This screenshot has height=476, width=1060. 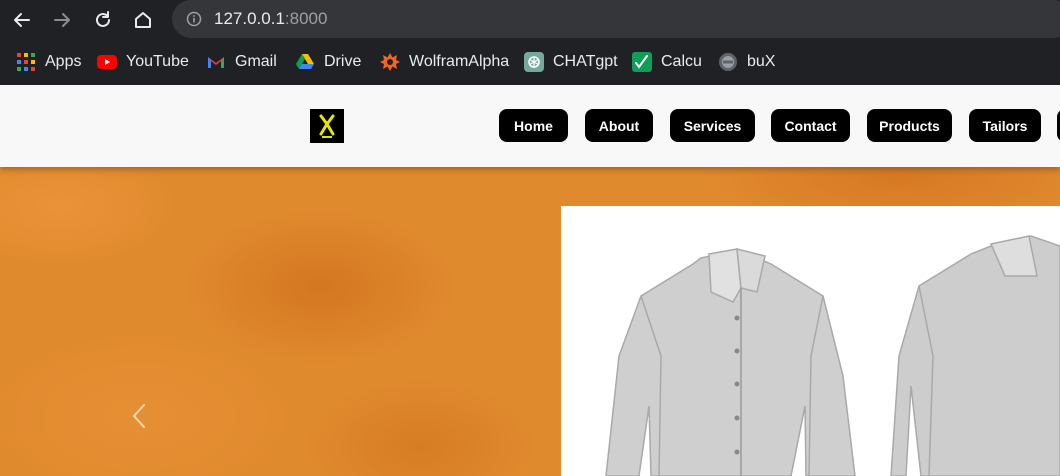 I want to click on bookmark-label: Apps, so click(x=63, y=61).